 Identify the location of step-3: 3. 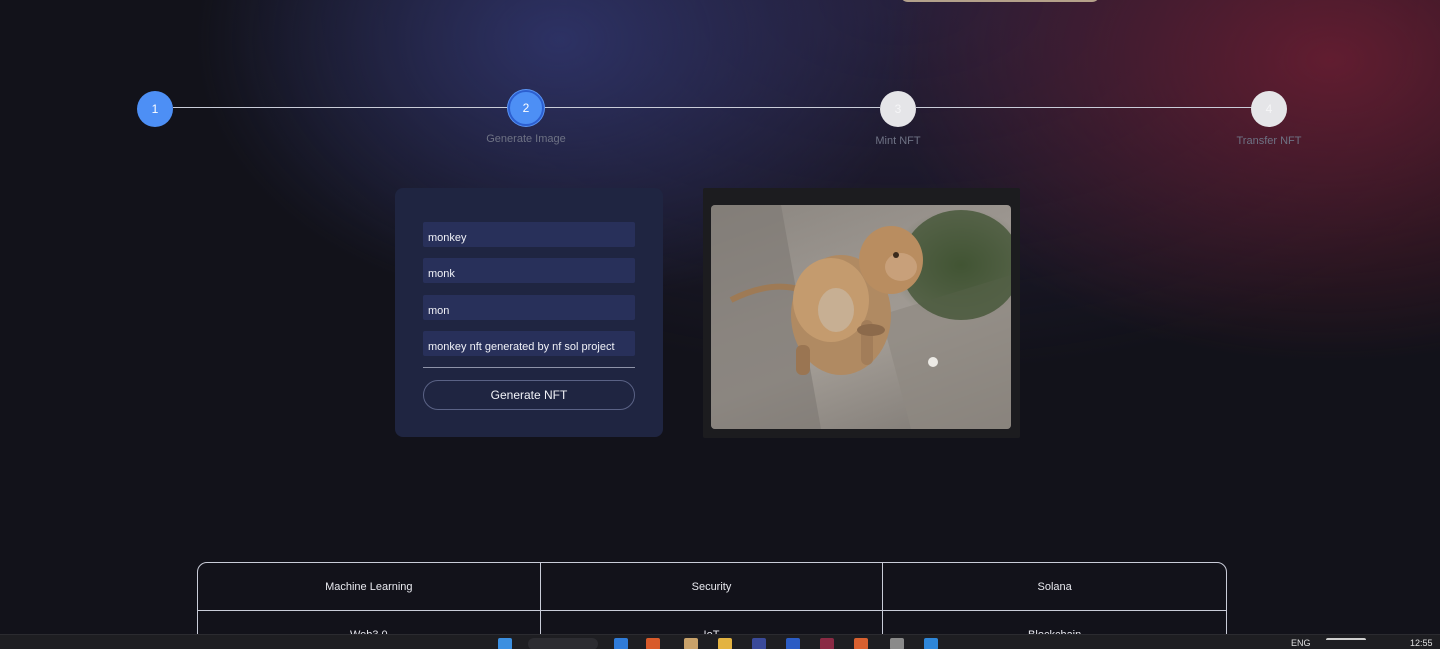
(898, 109).